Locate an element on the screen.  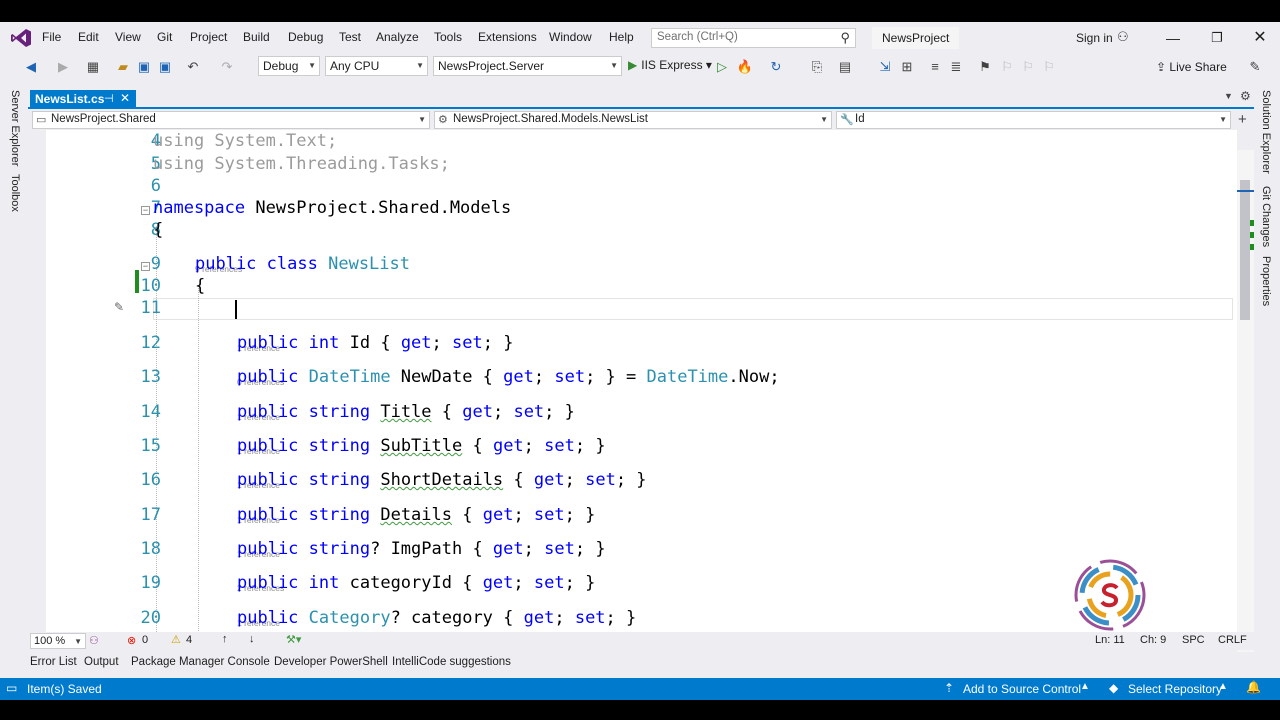
settings-gear-icon: ⚙ is located at coordinates (1245, 96).